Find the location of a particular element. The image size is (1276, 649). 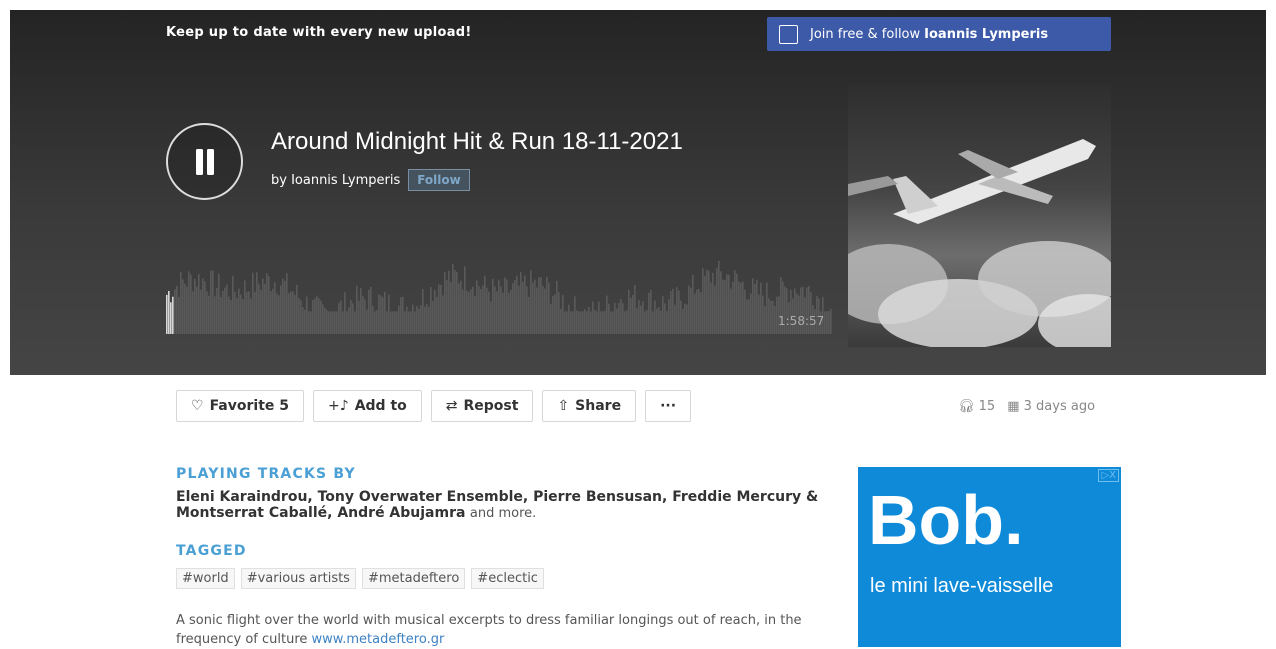

add-to-button: +♪ Add to is located at coordinates (367, 406).